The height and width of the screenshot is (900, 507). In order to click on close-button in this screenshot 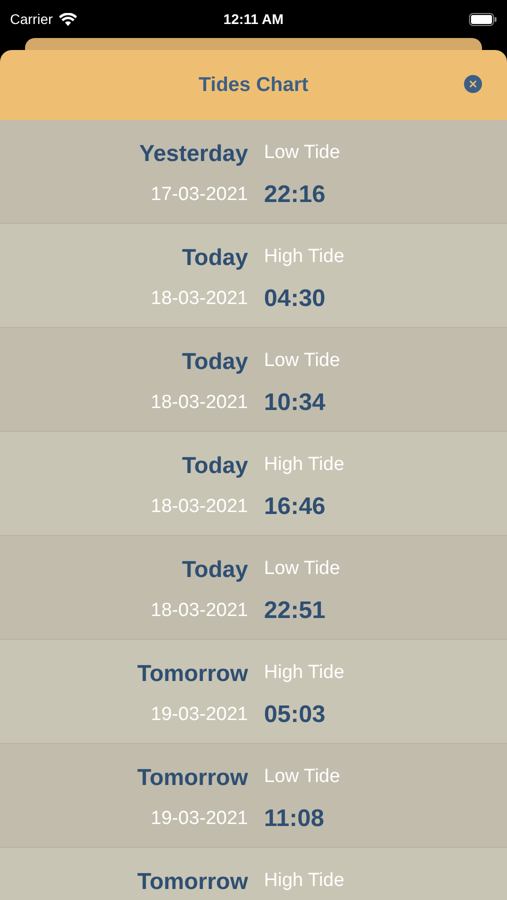, I will do `click(473, 84)`.